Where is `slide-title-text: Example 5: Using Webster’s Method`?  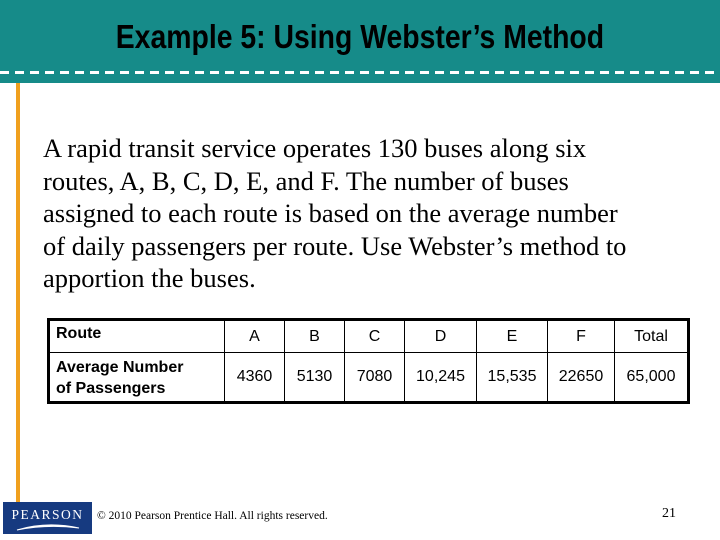 slide-title-text: Example 5: Using Webster’s Method is located at coordinates (360, 36).